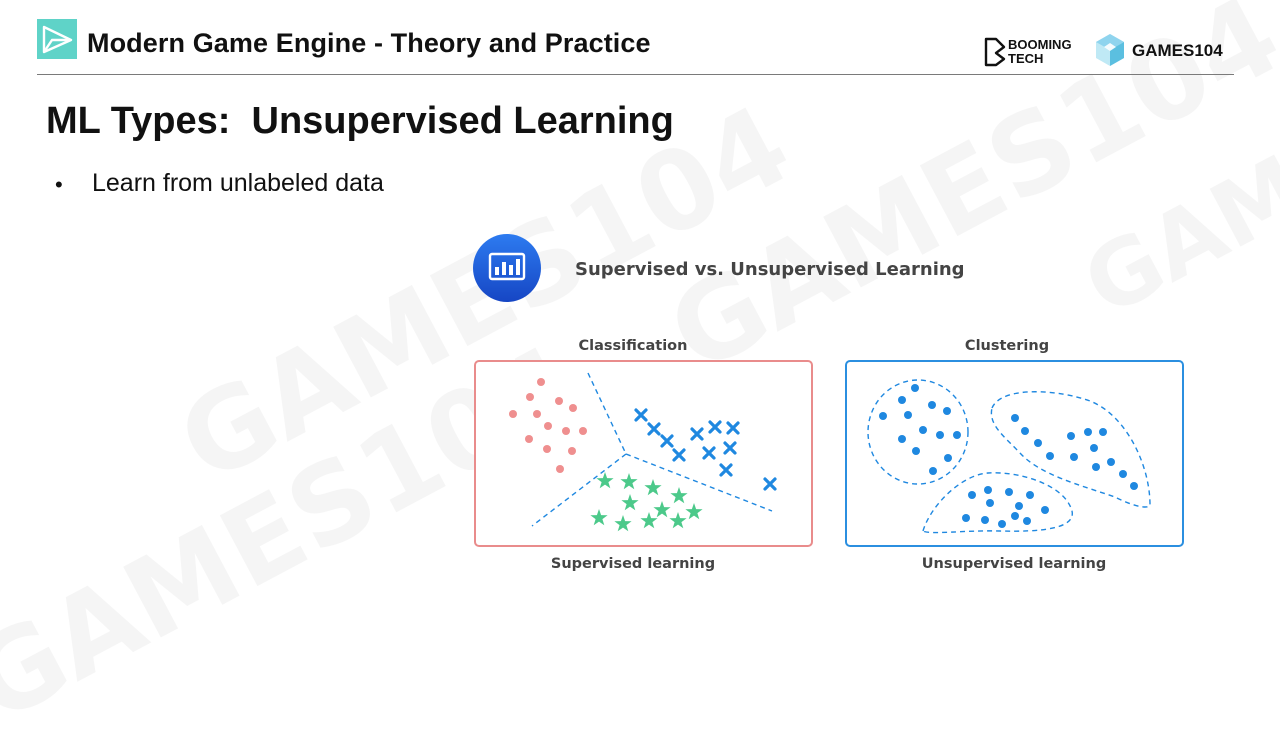 The width and height of the screenshot is (1280, 748). Describe the element at coordinates (635, 74) in the screenshot. I see `header-divider` at that location.